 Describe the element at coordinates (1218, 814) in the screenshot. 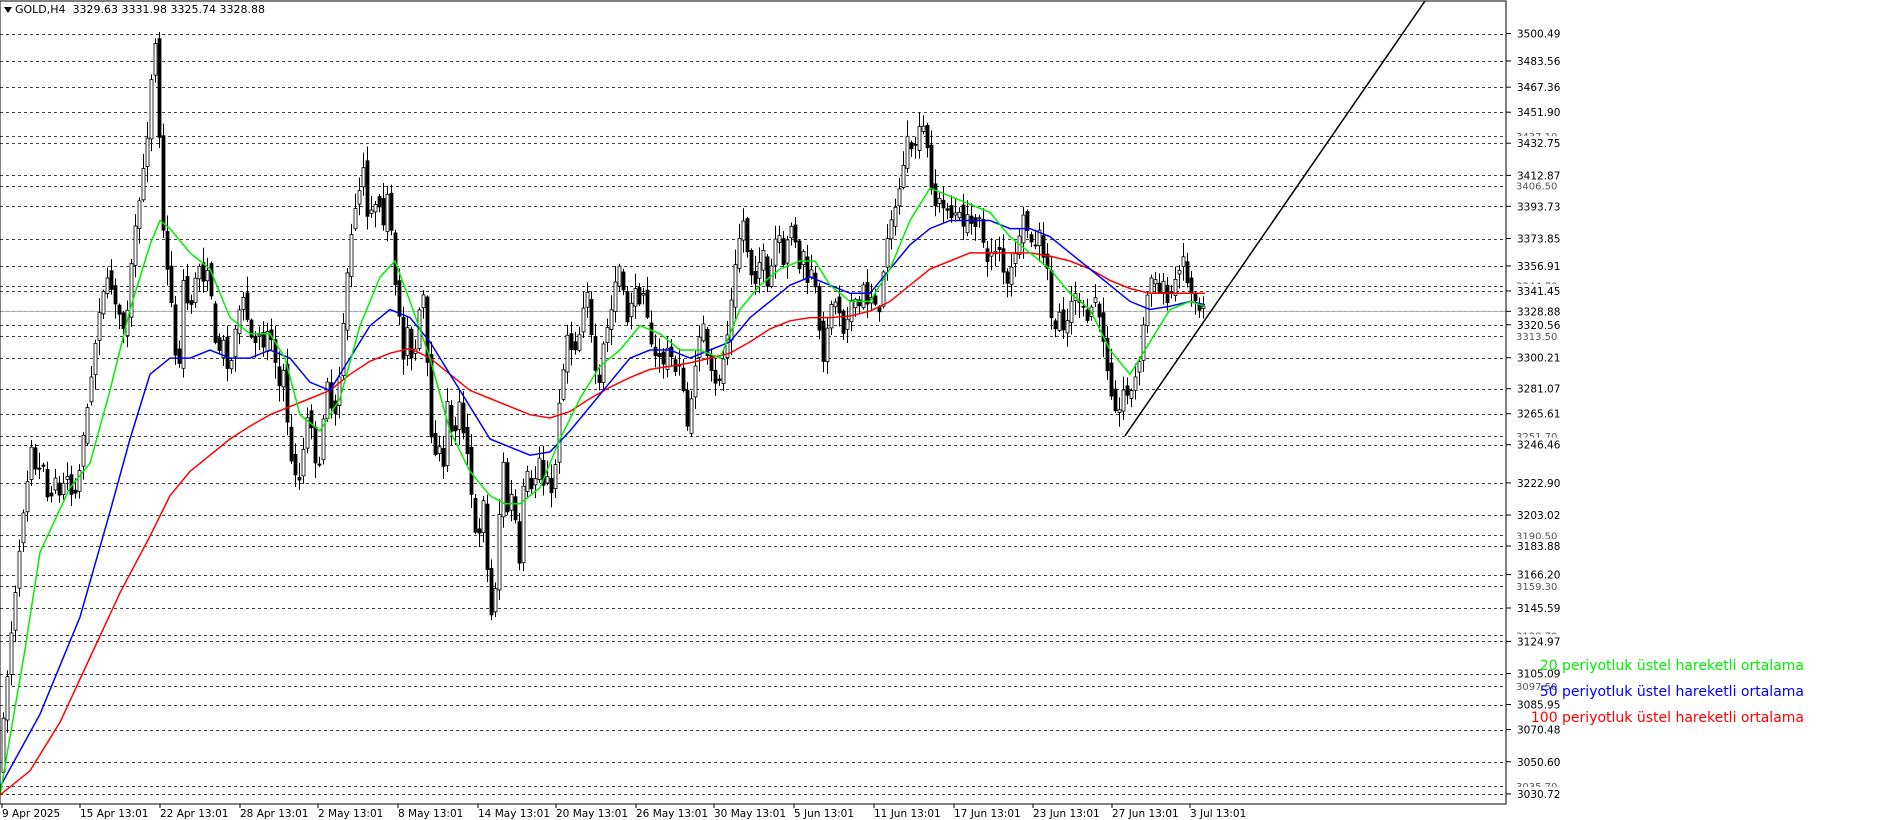

I see `time-axis-label: 3 Jul 13:01` at that location.